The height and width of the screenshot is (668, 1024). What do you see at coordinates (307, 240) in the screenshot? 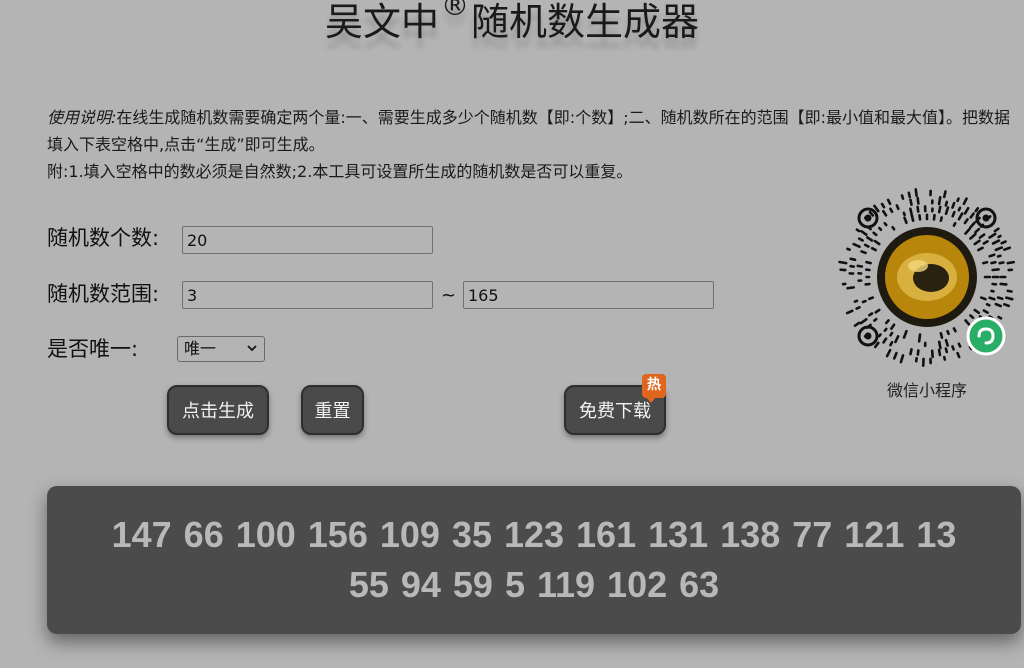
I see `count-input` at bounding box center [307, 240].